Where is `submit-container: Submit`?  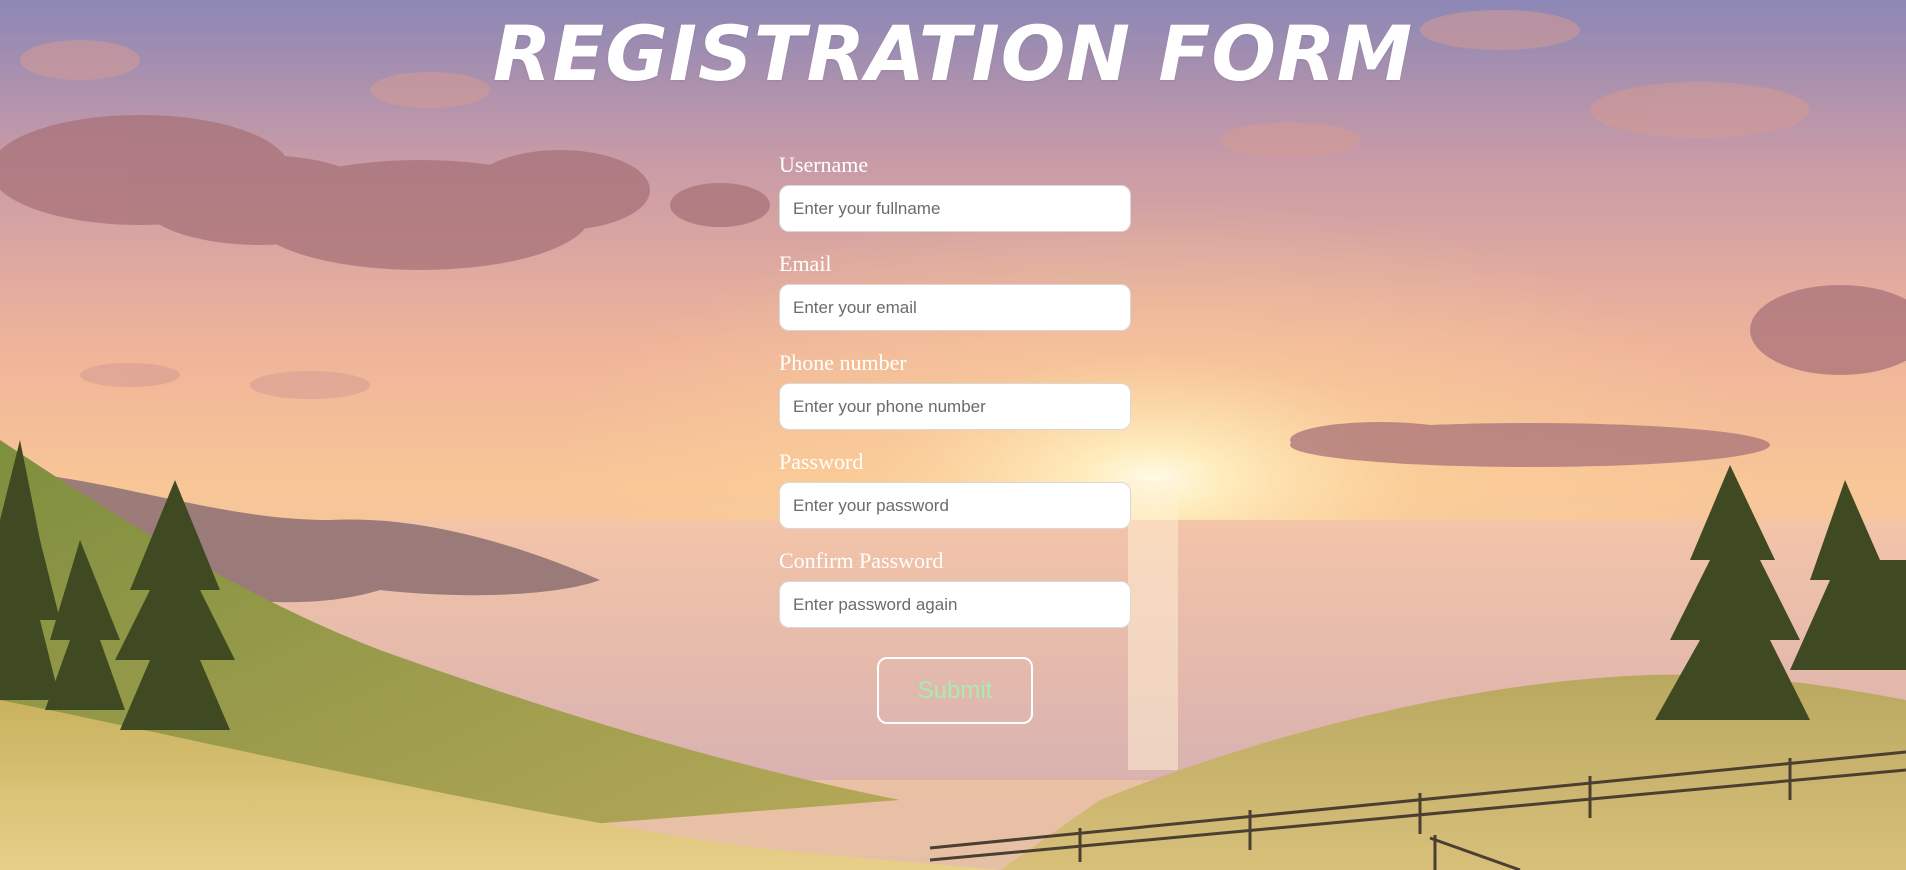
submit-container: Submit is located at coordinates (955, 690).